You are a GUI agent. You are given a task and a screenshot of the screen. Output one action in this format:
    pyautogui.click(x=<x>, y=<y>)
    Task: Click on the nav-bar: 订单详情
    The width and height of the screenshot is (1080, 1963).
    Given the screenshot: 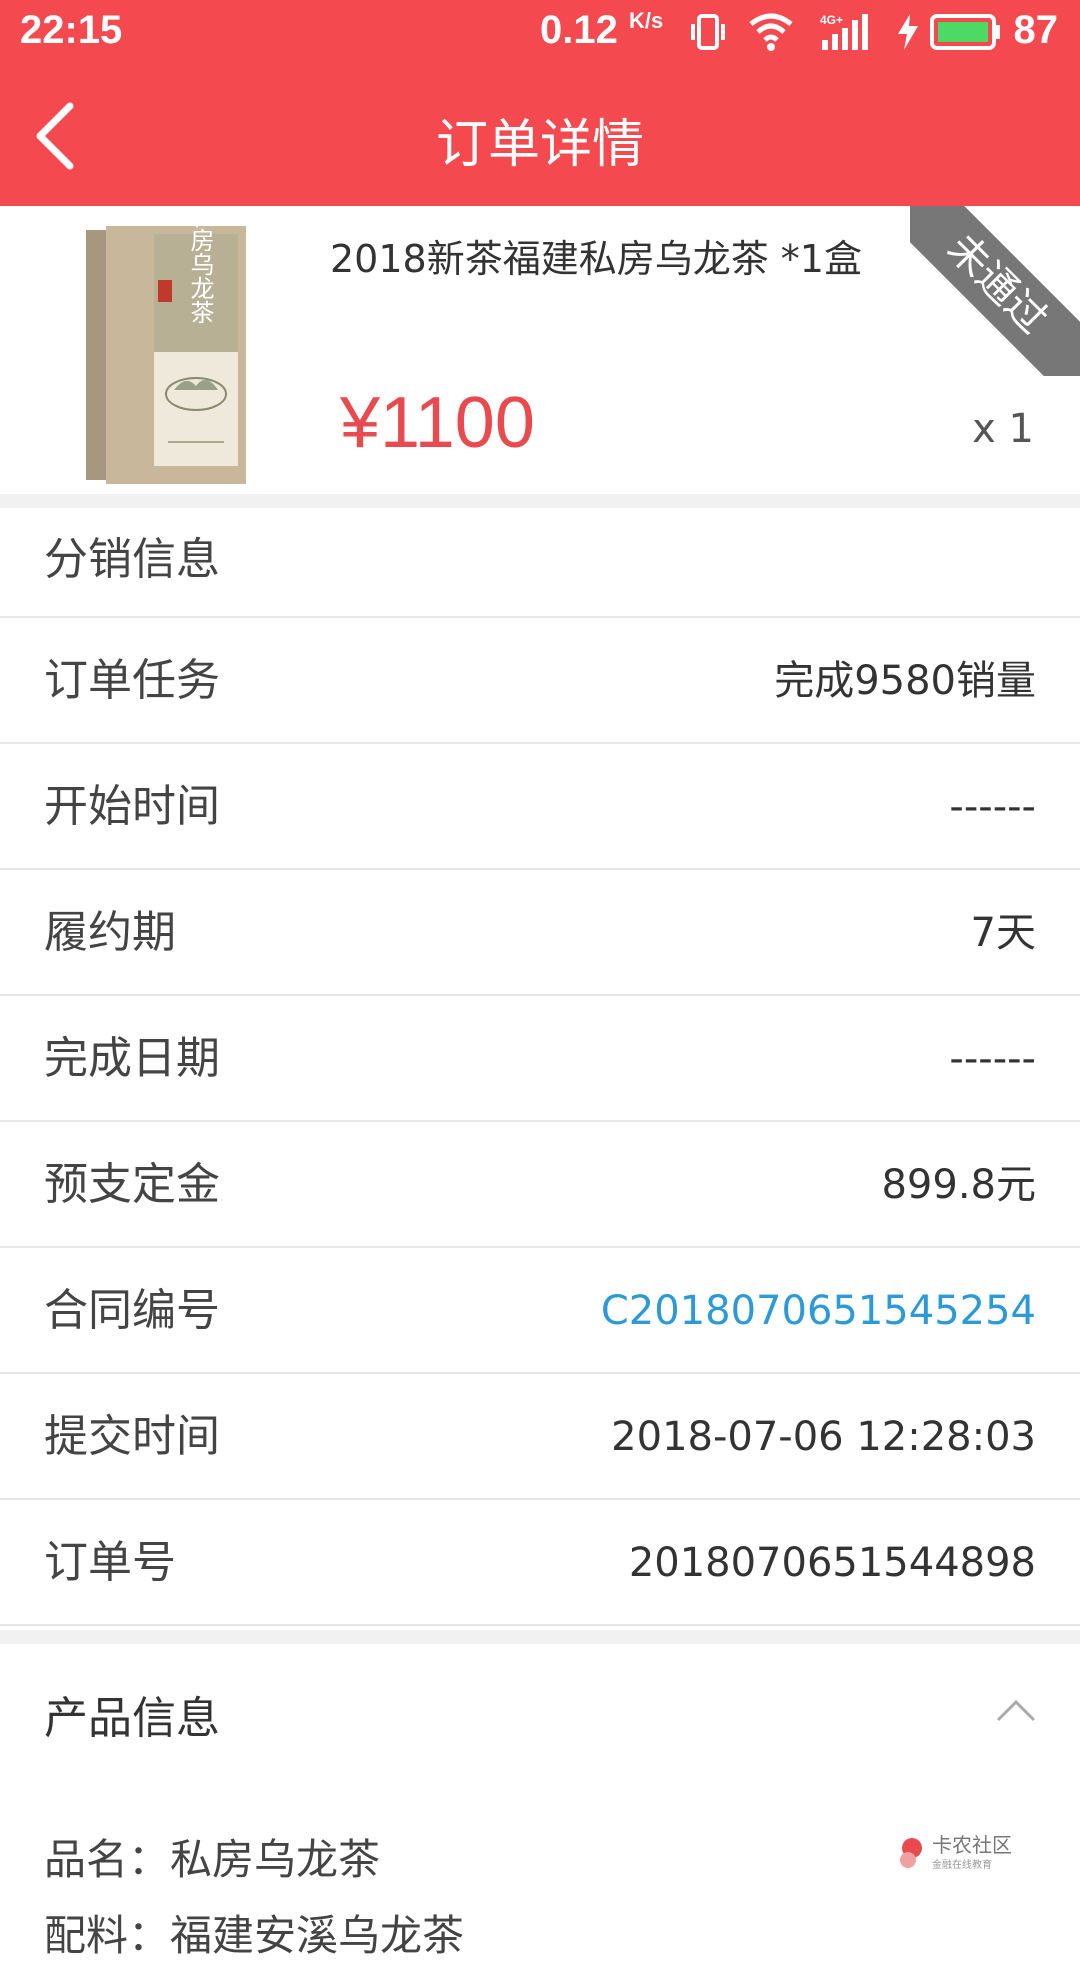 What is the action you would take?
    pyautogui.click(x=540, y=136)
    